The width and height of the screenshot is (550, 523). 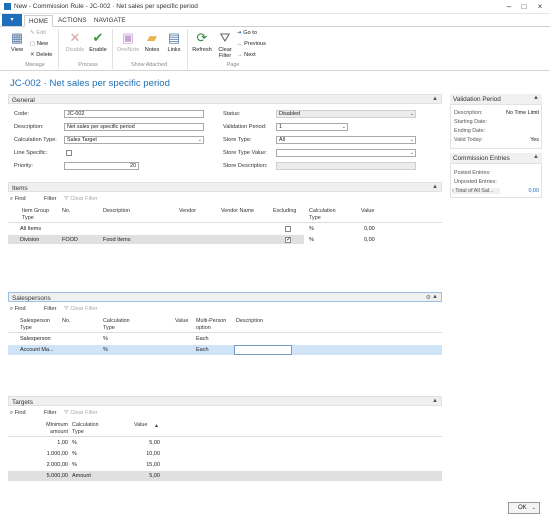 I want to click on minimize-icon: –, so click(x=509, y=7).